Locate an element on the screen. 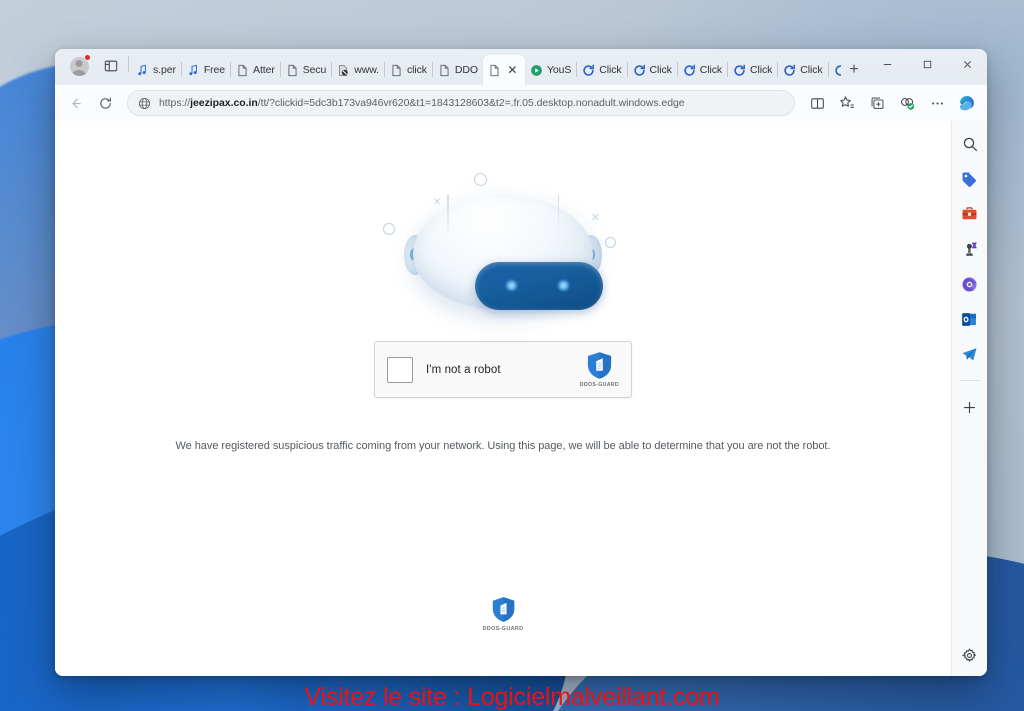  not-a-robot-checkbox is located at coordinates (400, 369).